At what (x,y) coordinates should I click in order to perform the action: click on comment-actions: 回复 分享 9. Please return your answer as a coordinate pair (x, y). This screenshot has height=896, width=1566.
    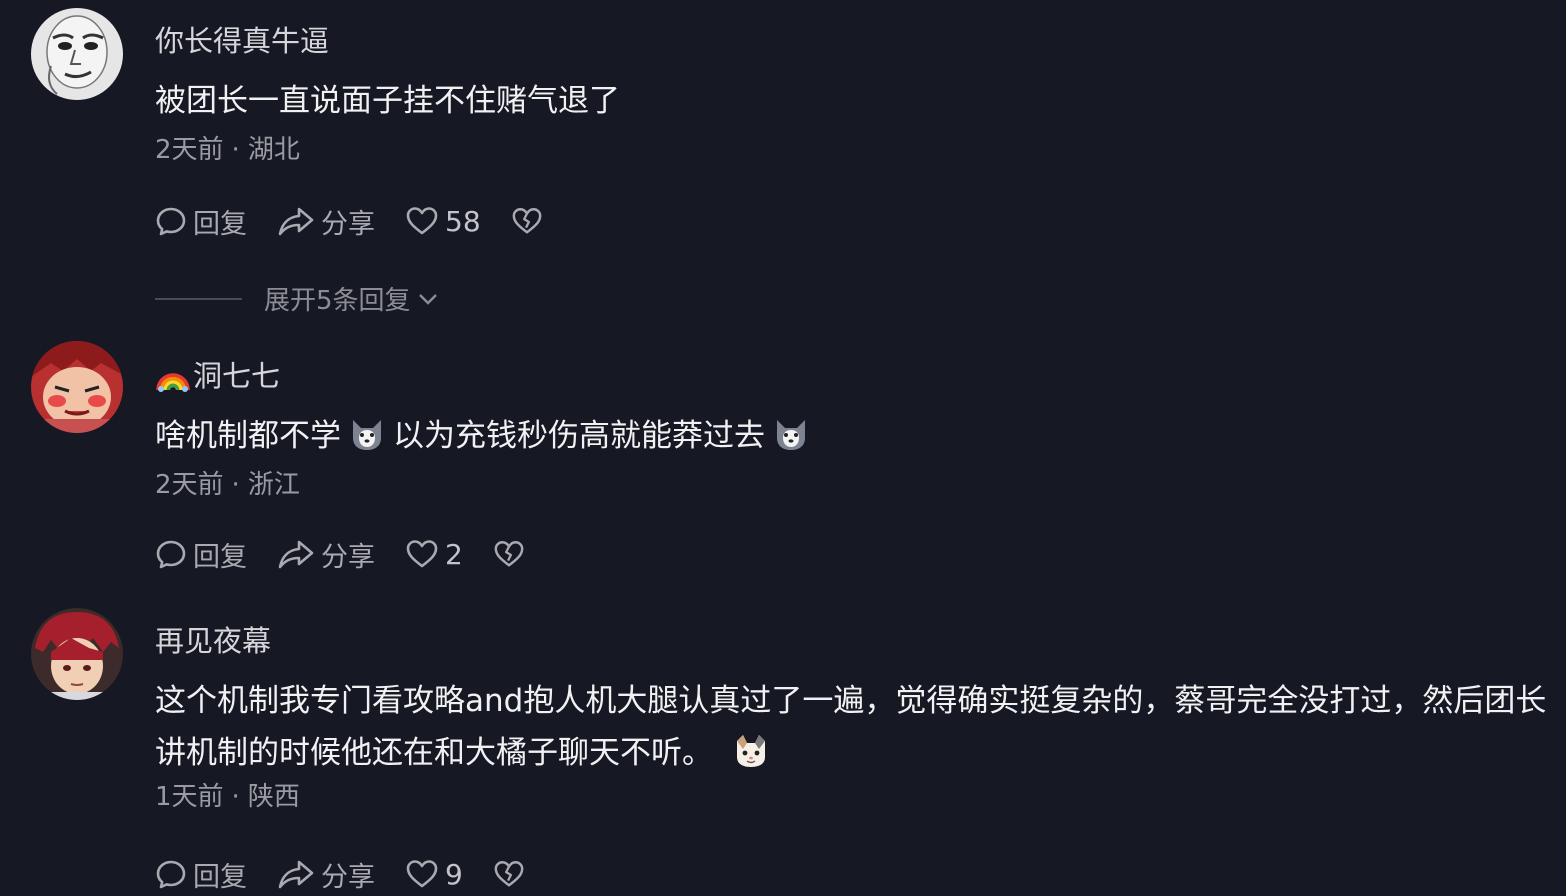
    Looking at the image, I should click on (358, 874).